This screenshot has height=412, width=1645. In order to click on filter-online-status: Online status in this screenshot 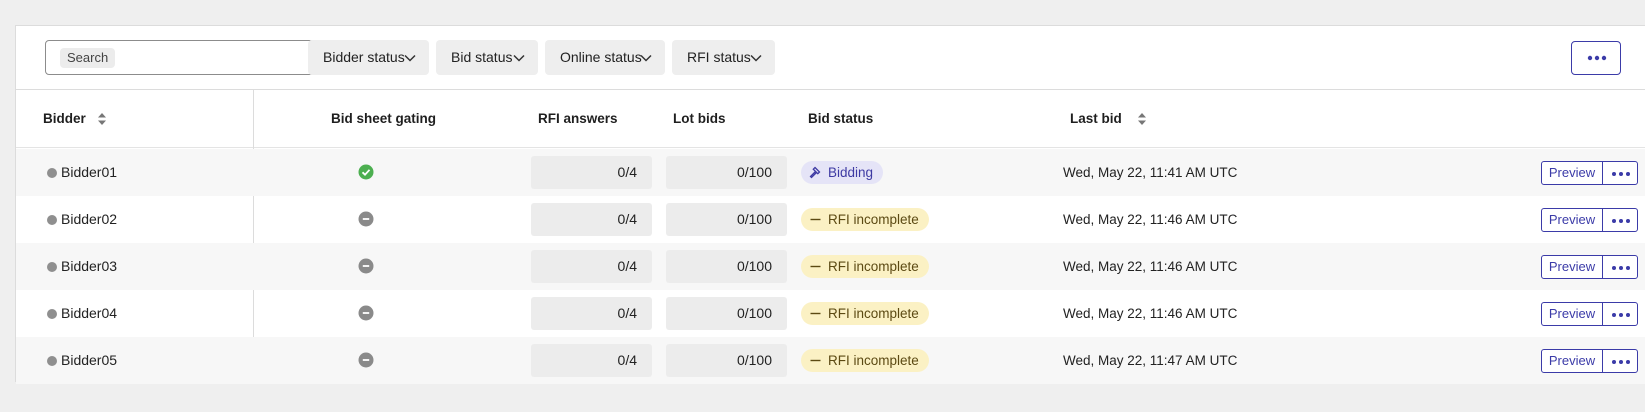, I will do `click(605, 57)`.